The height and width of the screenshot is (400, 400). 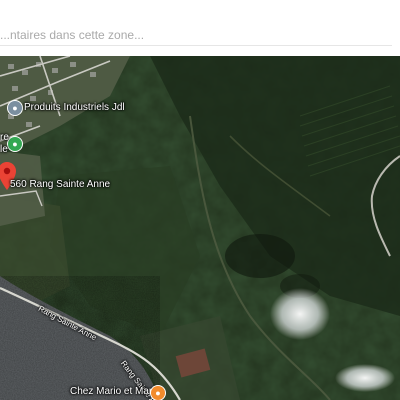 What do you see at coordinates (4, 137) in the screenshot?
I see `partial-place-label: re` at bounding box center [4, 137].